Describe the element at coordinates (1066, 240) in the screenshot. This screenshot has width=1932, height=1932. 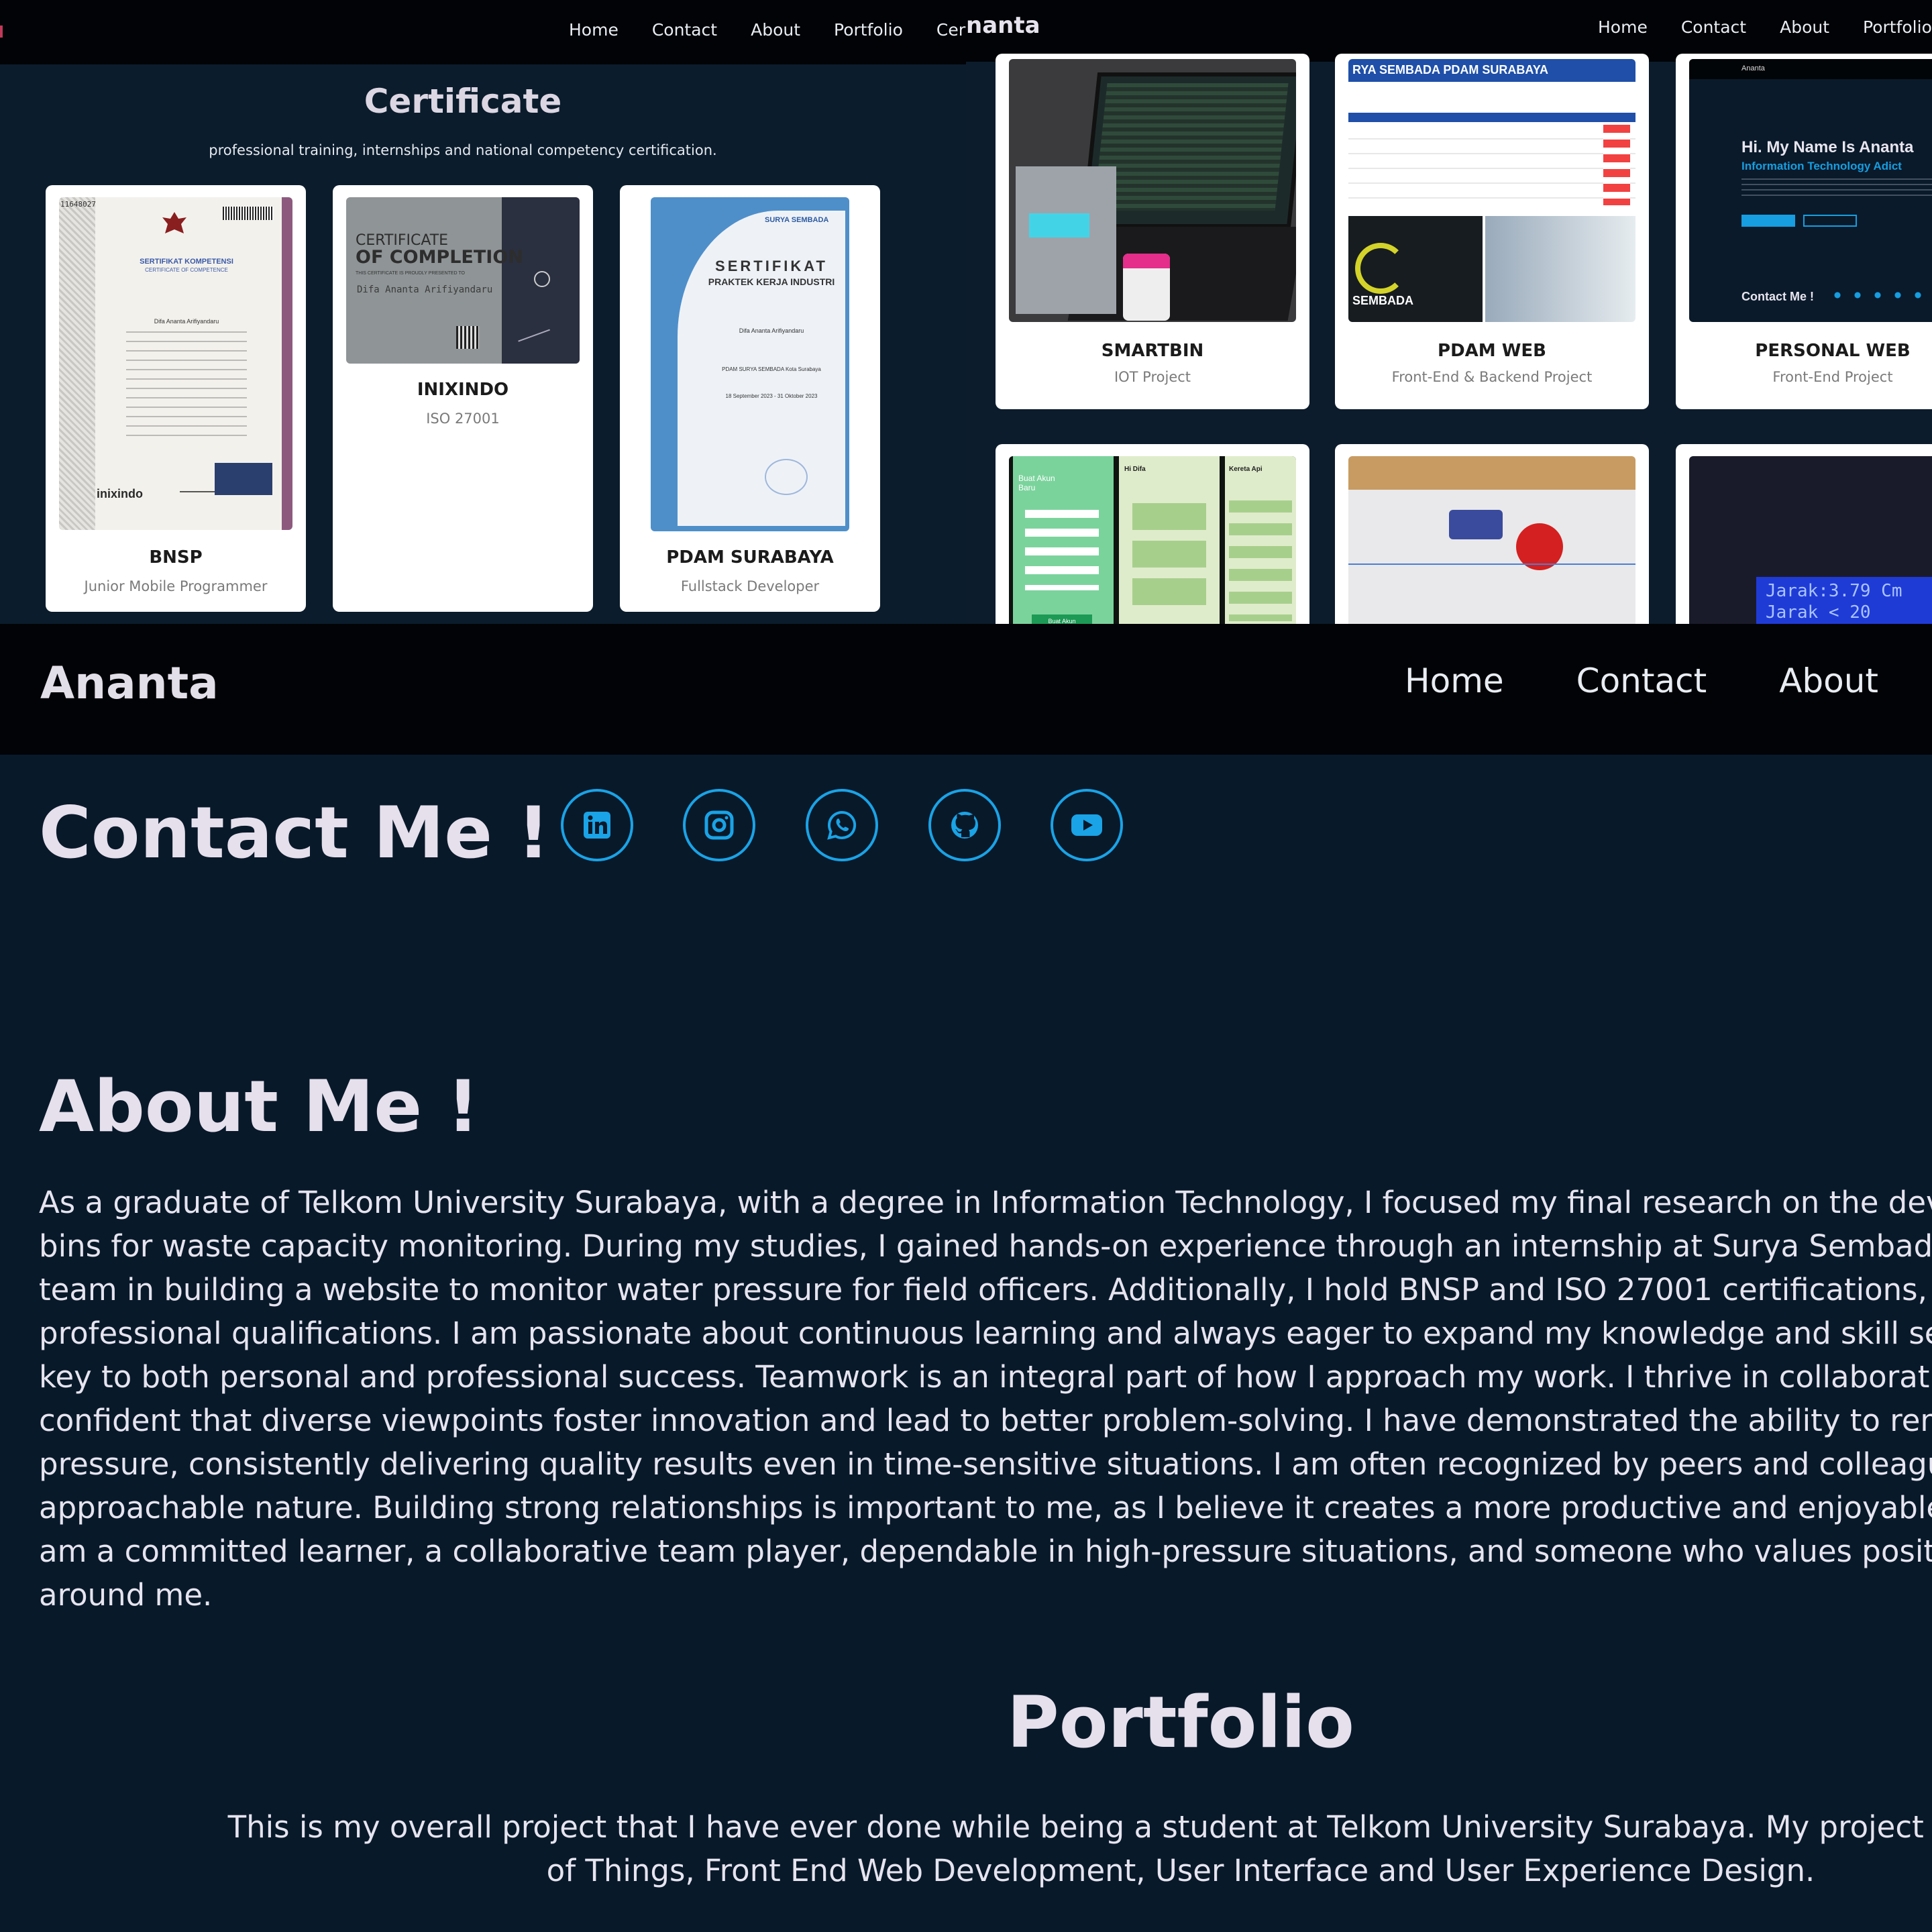
I see `bin-prototype` at that location.